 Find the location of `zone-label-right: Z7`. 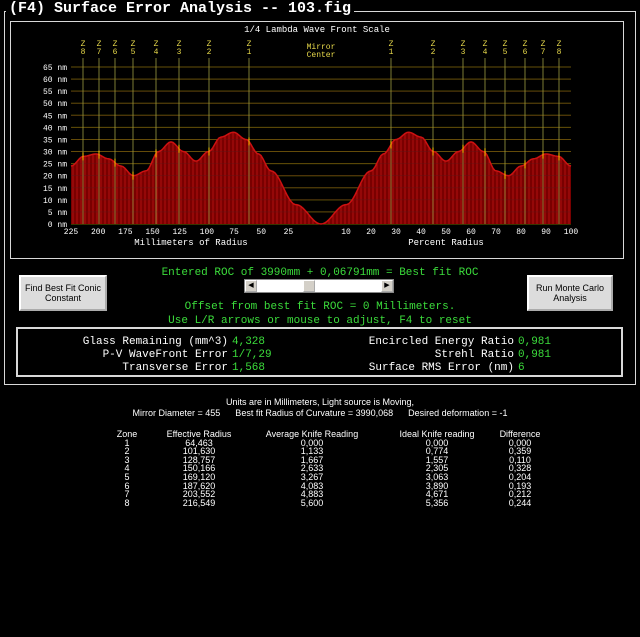

zone-label-right: Z7 is located at coordinates (543, 48).